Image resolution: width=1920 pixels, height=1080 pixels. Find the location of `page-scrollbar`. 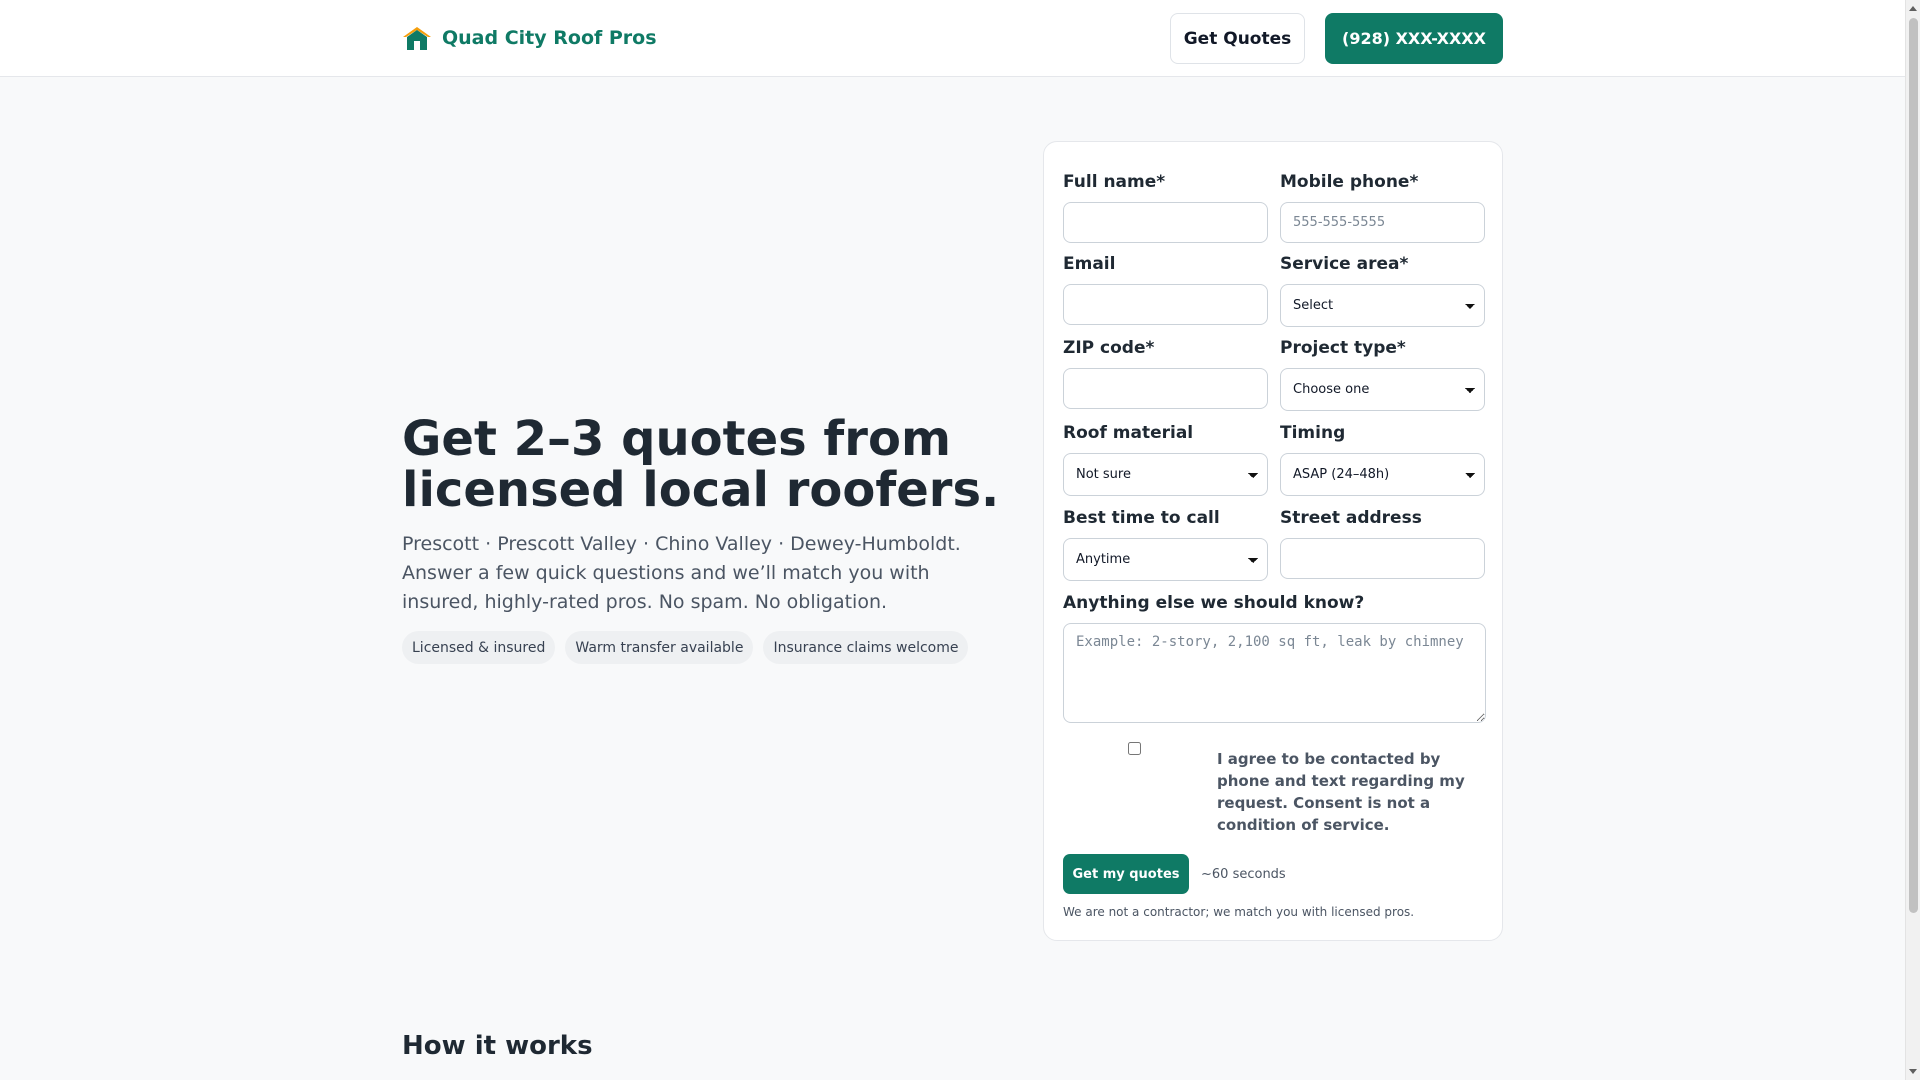

page-scrollbar is located at coordinates (1912, 540).